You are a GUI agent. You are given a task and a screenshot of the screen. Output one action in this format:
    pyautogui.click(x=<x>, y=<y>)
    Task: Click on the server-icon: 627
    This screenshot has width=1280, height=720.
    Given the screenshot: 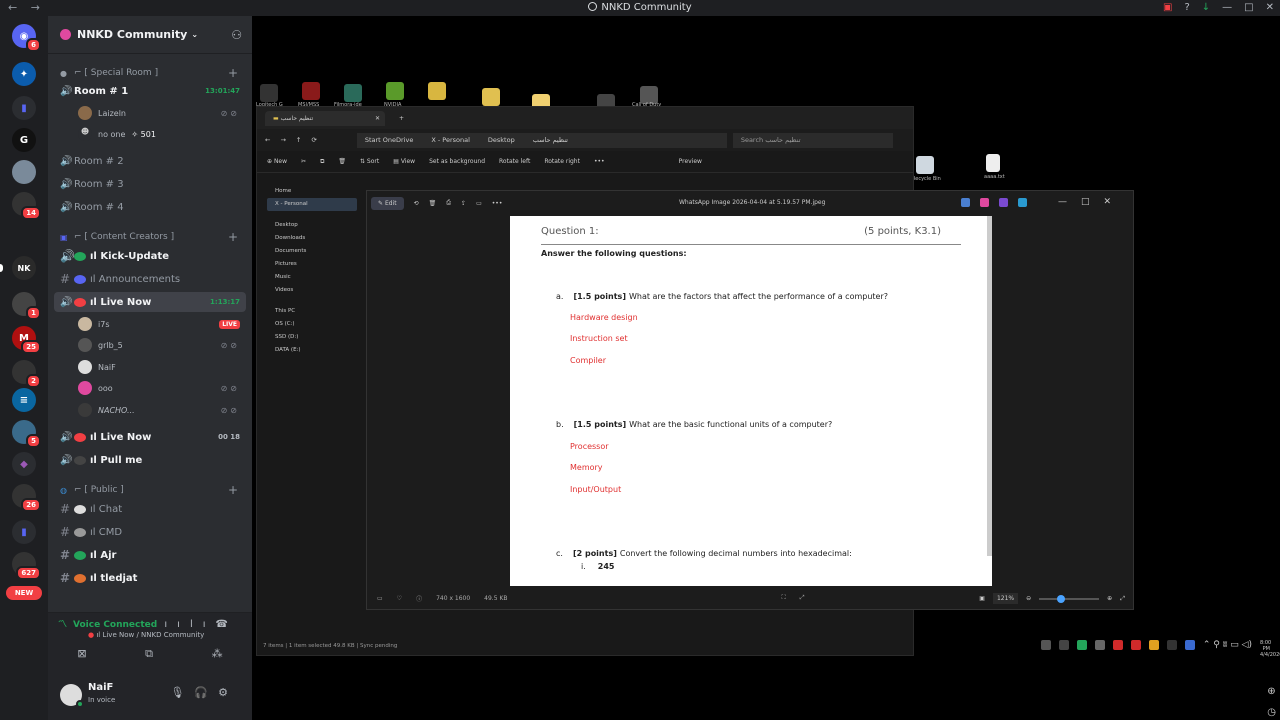 What is the action you would take?
    pyautogui.click(x=26, y=566)
    